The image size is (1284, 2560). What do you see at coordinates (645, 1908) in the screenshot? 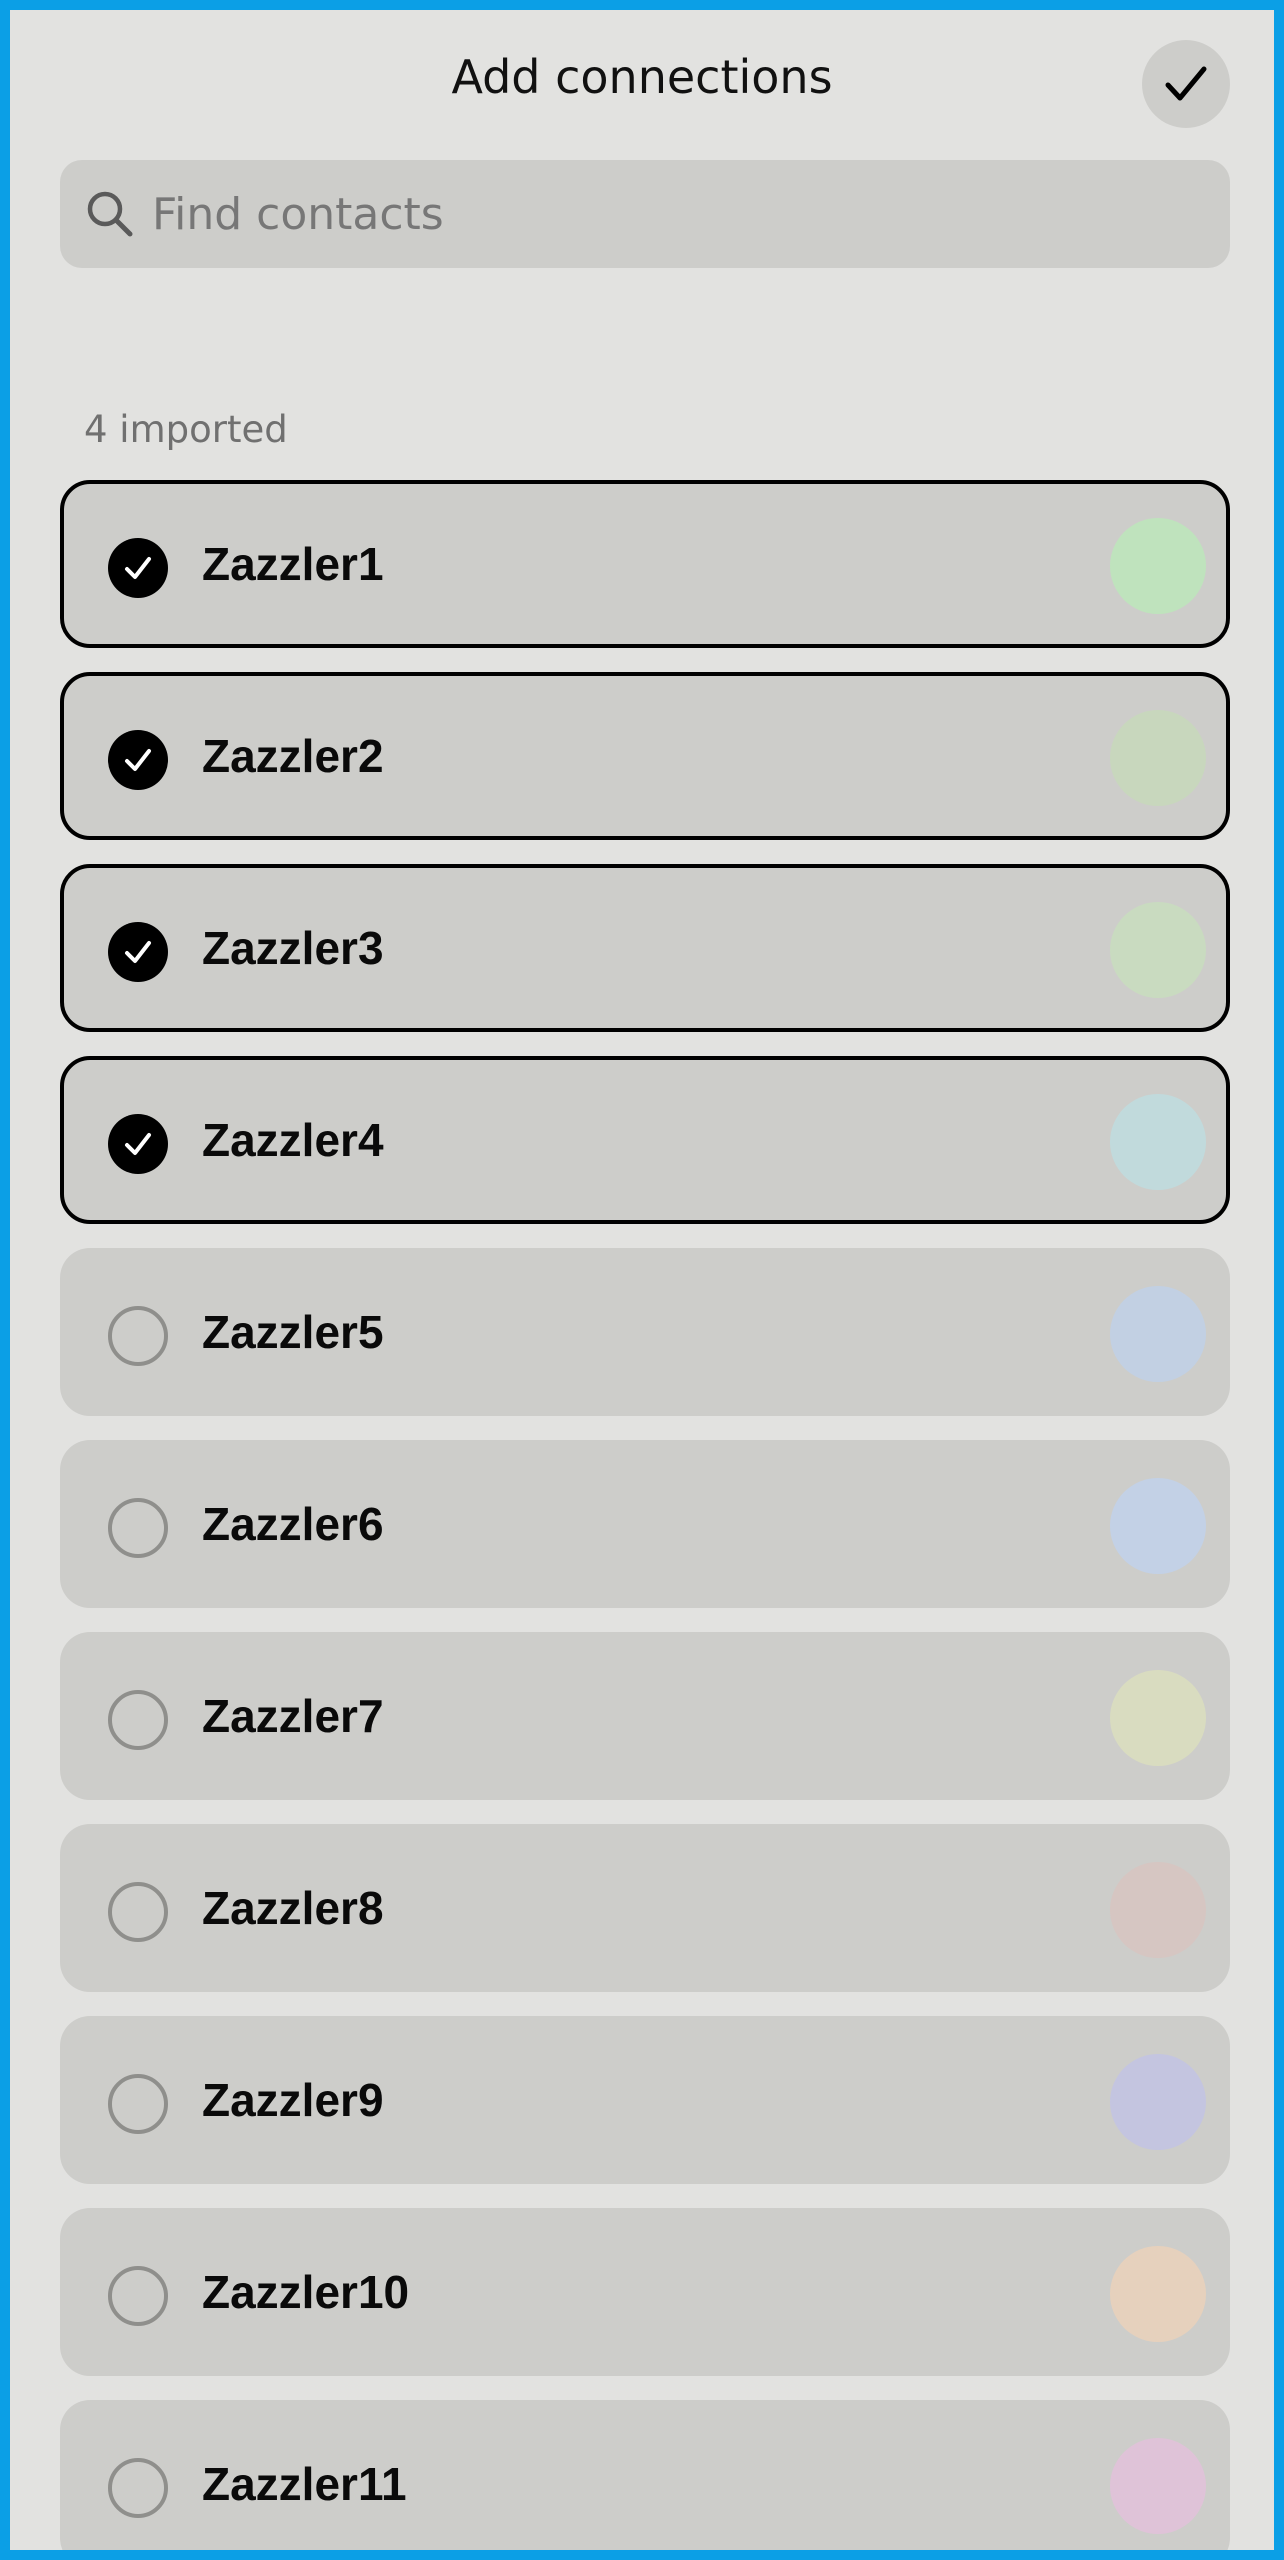
I see `contact-row: Zazzler8` at bounding box center [645, 1908].